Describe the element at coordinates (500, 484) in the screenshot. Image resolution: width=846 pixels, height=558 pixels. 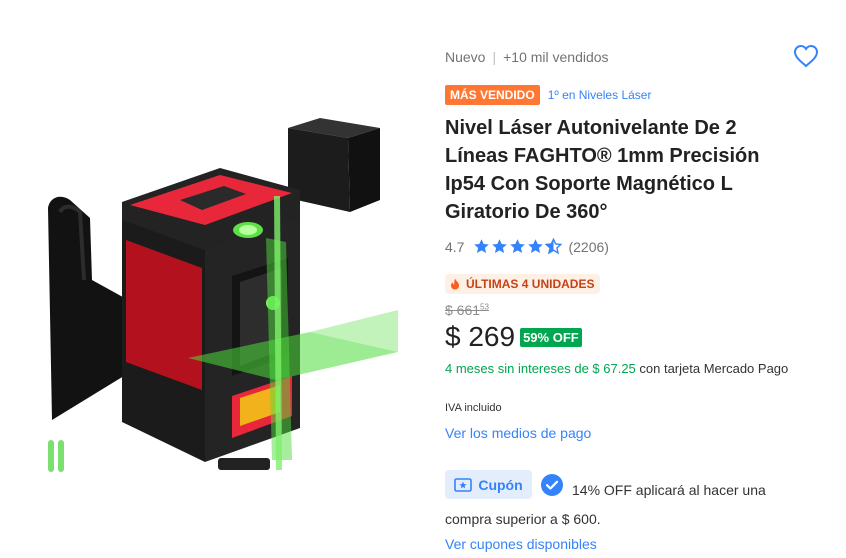
I see `coupon-label: Cupón` at that location.